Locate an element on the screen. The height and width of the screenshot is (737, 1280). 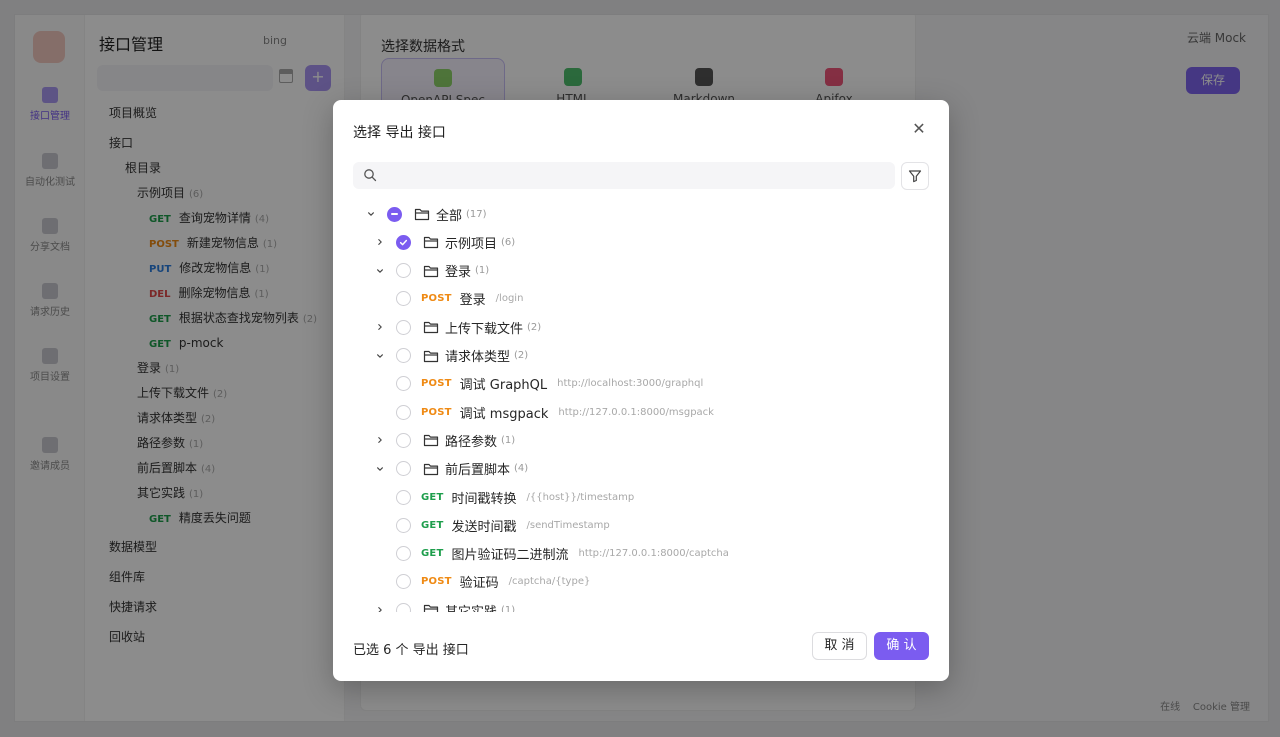
tree-api-path: /login is located at coordinates (509, 299).